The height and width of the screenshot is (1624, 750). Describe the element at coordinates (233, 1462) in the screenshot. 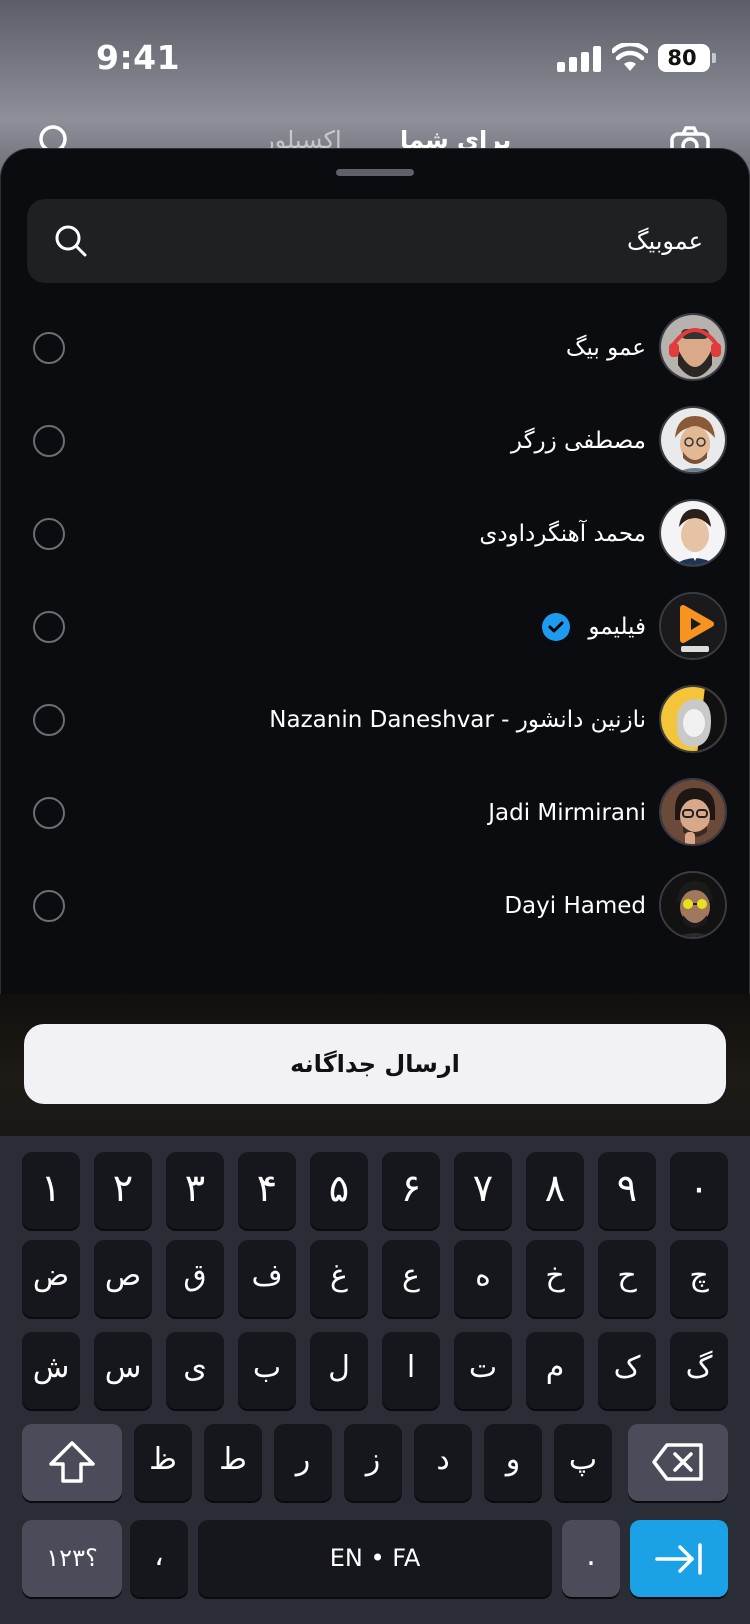

I see `key: ط` at that location.